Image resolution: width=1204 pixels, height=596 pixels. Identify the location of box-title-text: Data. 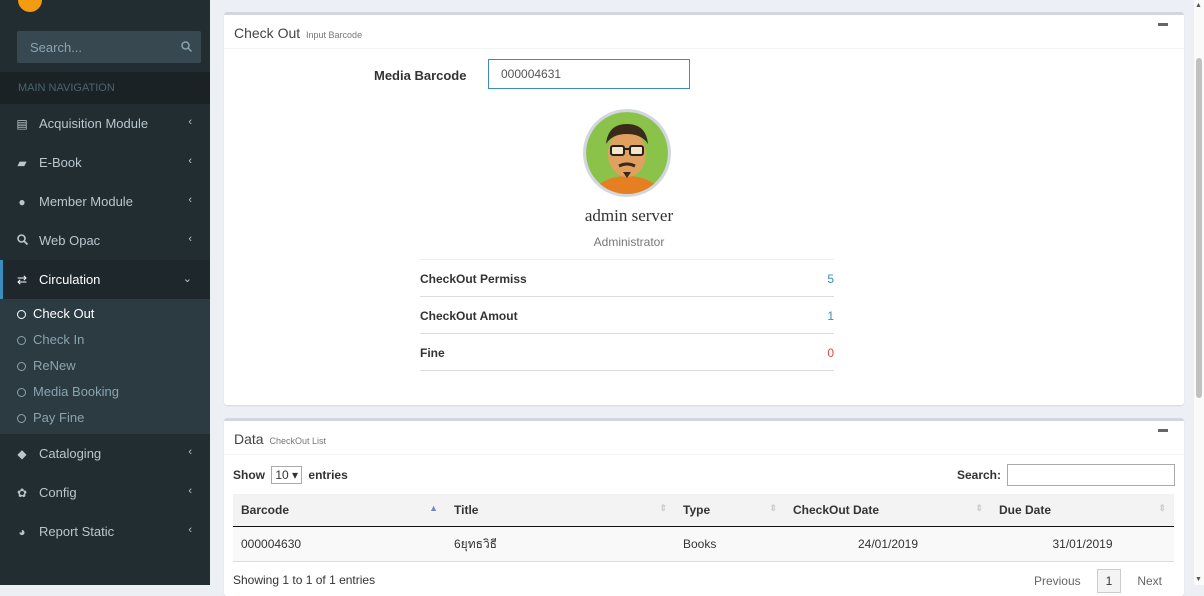
(249, 439).